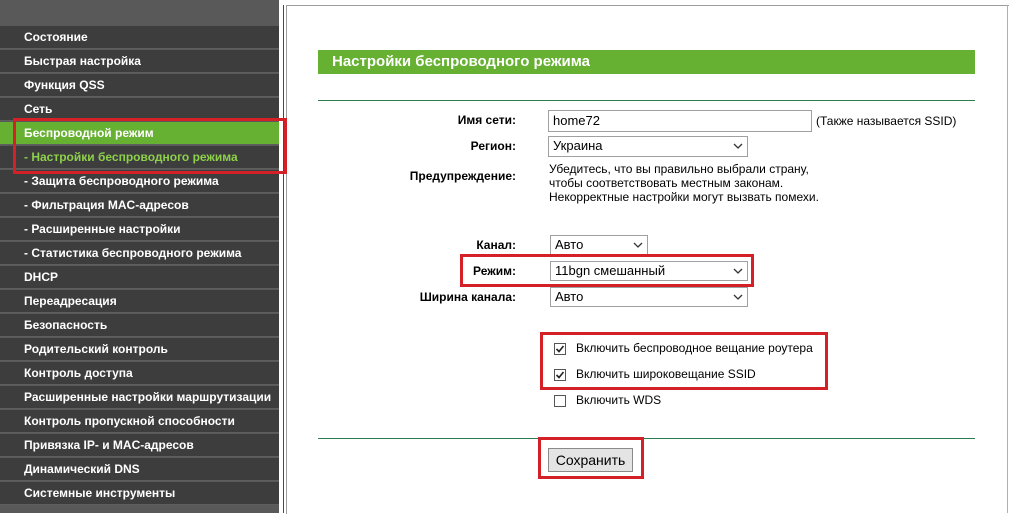  Describe the element at coordinates (139, 325) in the screenshot. I see `sidebar-item-security: Безопасность` at that location.